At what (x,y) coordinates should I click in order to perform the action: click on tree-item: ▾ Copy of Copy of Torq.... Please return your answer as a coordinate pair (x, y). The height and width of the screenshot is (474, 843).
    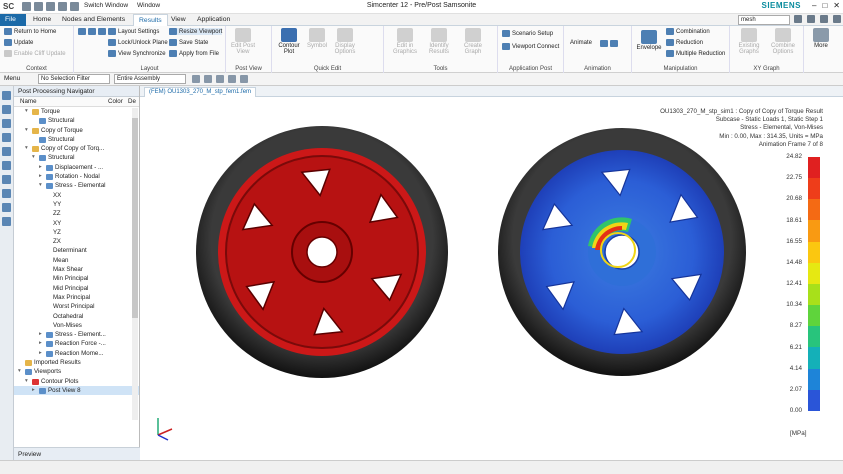
    Looking at the image, I should click on (76, 148).